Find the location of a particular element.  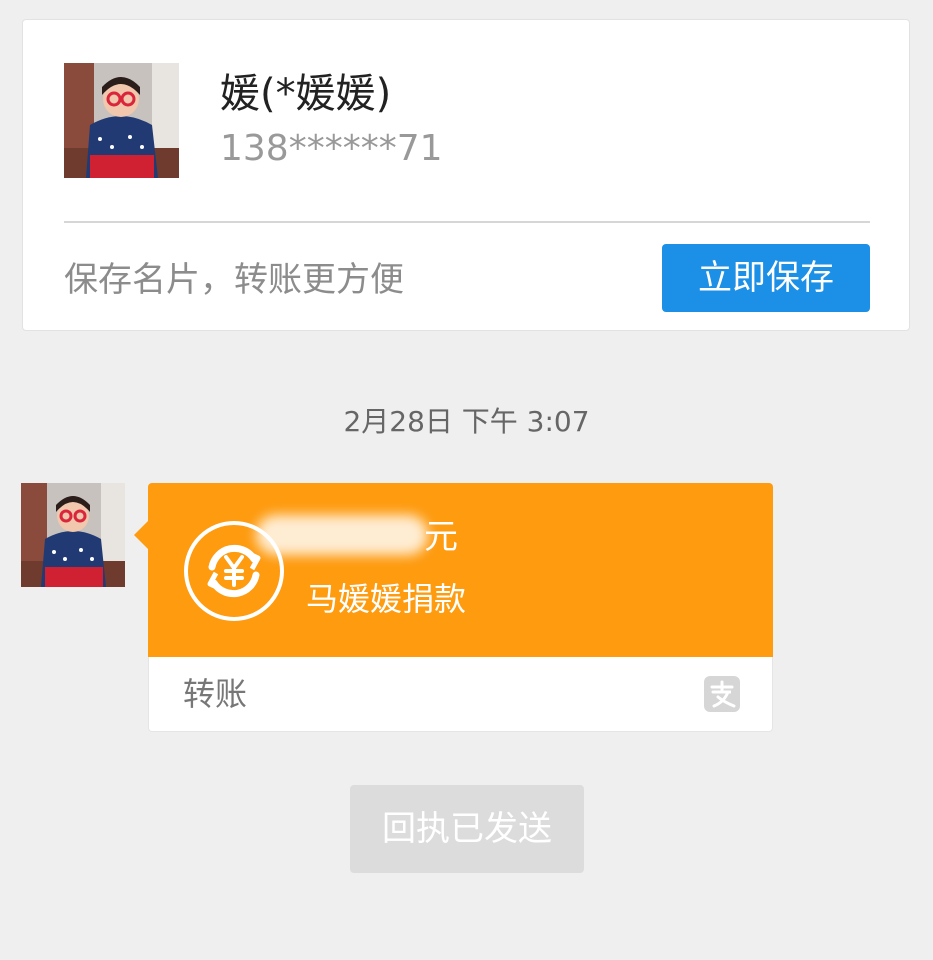

sender-avatar is located at coordinates (73, 535).